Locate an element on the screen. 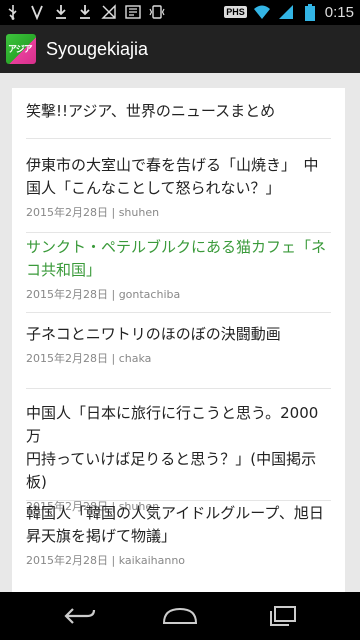 Image resolution: width=360 pixels, height=640 pixels. home-button is located at coordinates (180, 616).